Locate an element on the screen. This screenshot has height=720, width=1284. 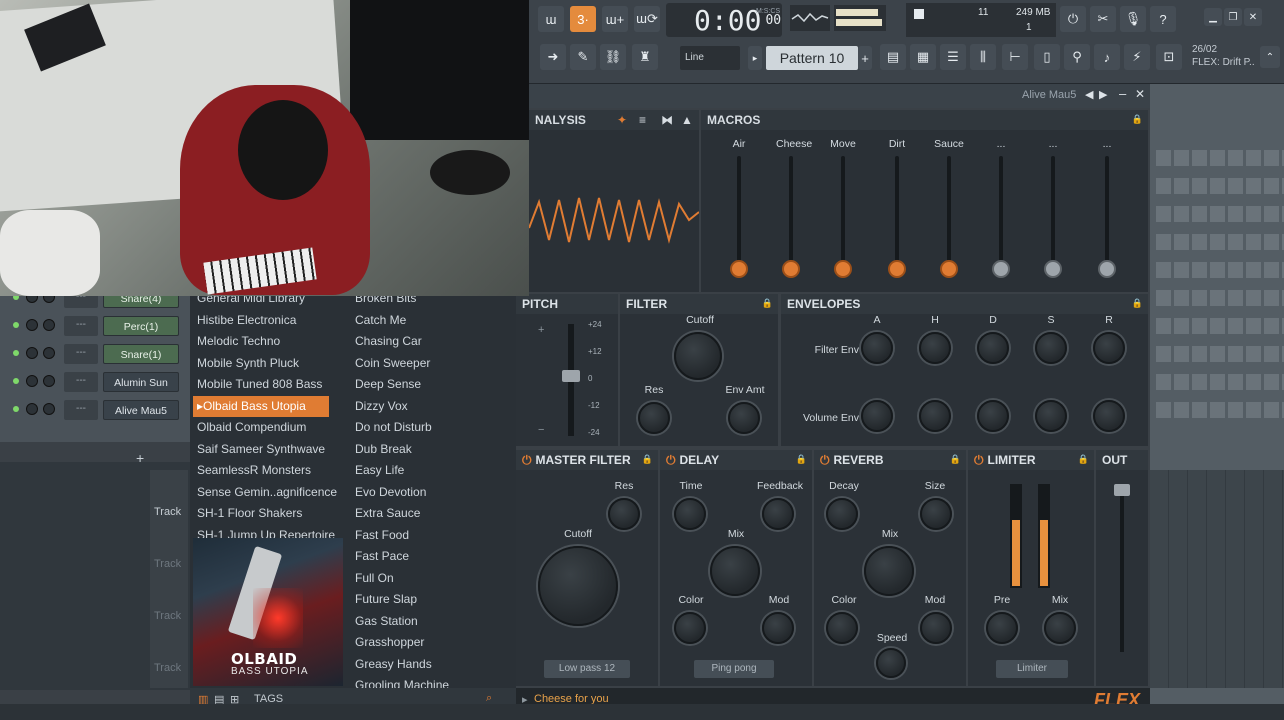
channel-row: --- Alive Mau5 is located at coordinates (94, 410).